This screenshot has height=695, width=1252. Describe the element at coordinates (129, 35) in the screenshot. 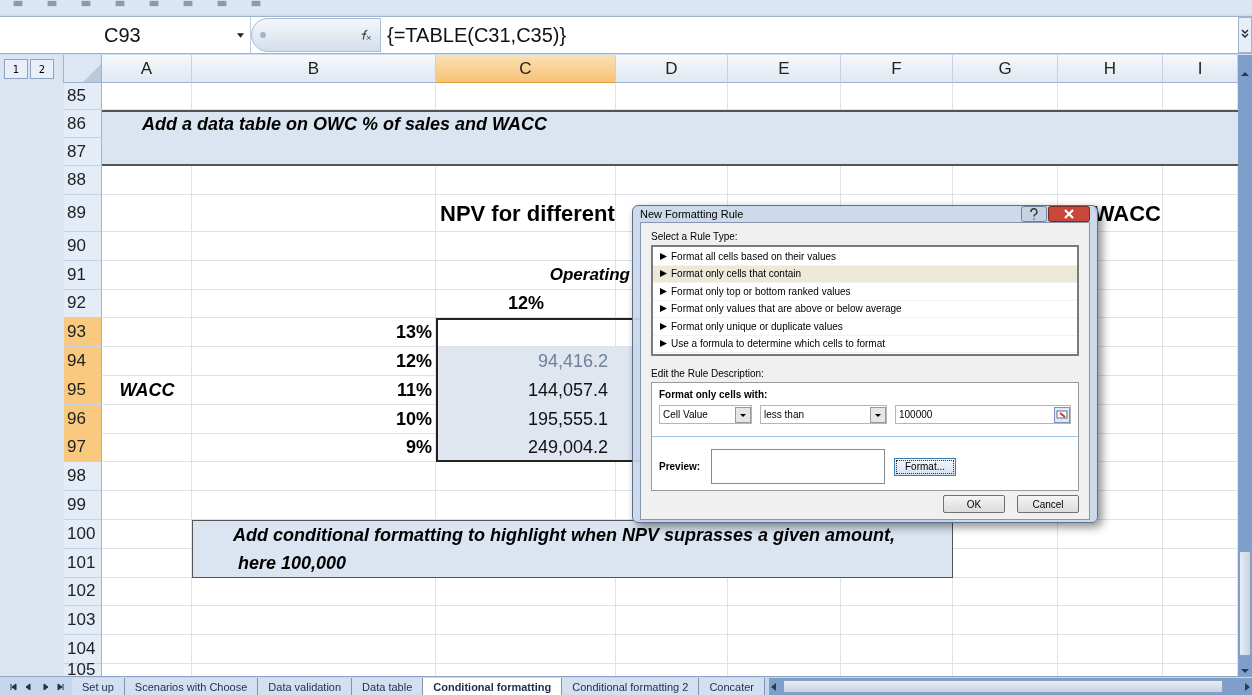

I see `name-box: C93` at that location.